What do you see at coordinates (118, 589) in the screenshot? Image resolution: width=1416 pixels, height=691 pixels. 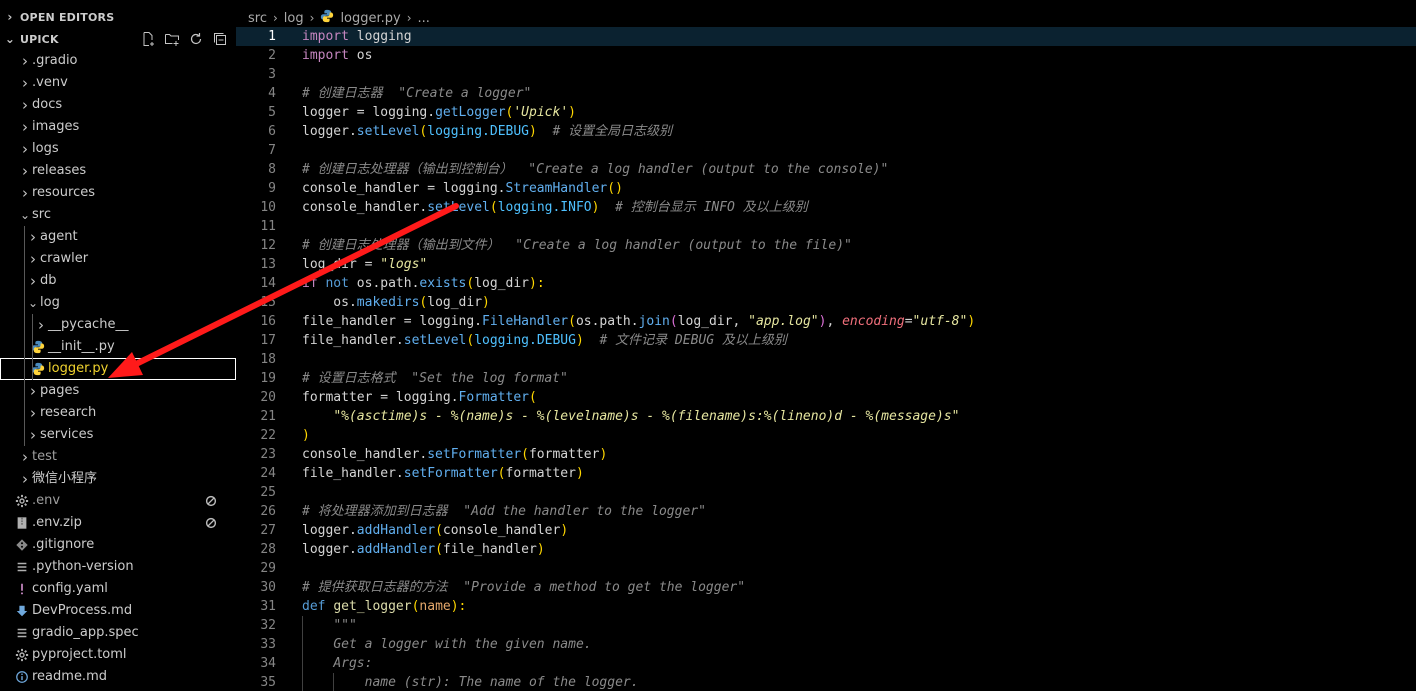 I see `tree-file-config-yaml: config.yaml` at bounding box center [118, 589].